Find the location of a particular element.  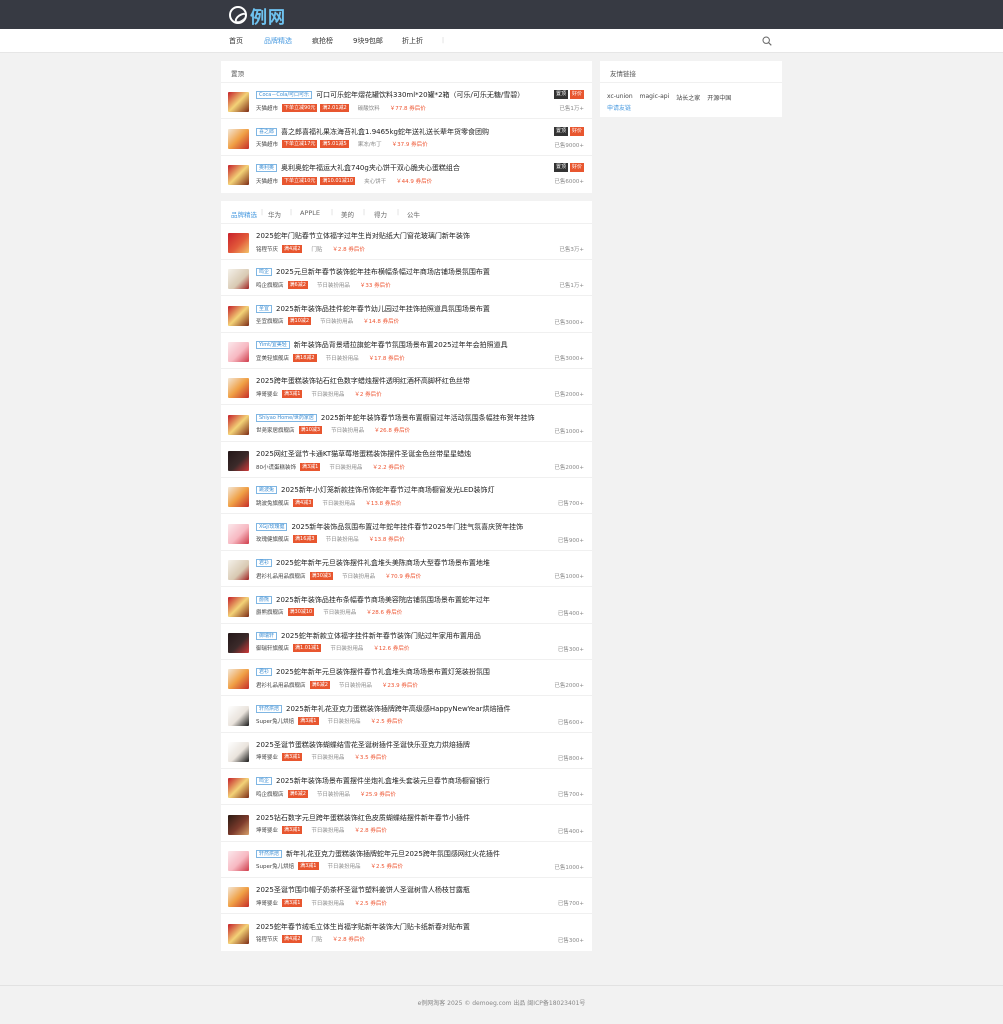

friend-link: 站长之家 is located at coordinates (688, 97).